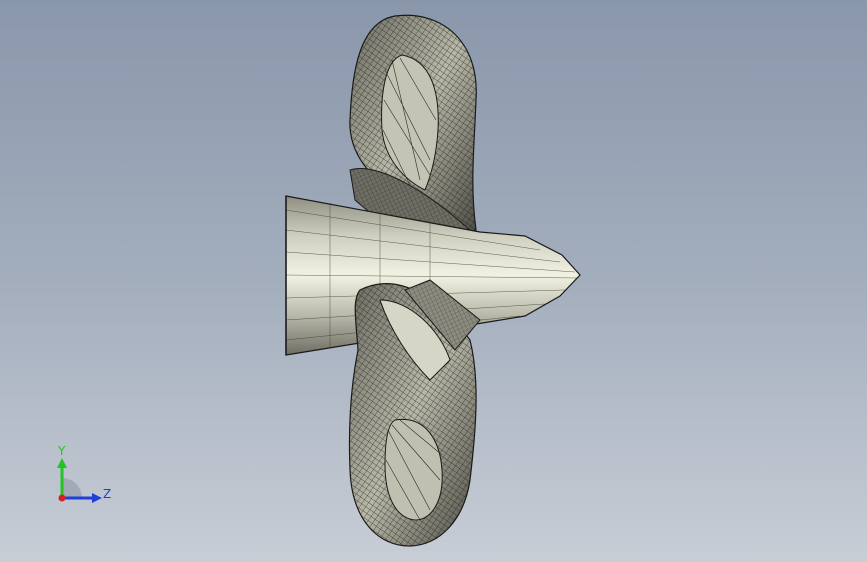  Describe the element at coordinates (414, 413) in the screenshot. I see `lower-blade` at that location.